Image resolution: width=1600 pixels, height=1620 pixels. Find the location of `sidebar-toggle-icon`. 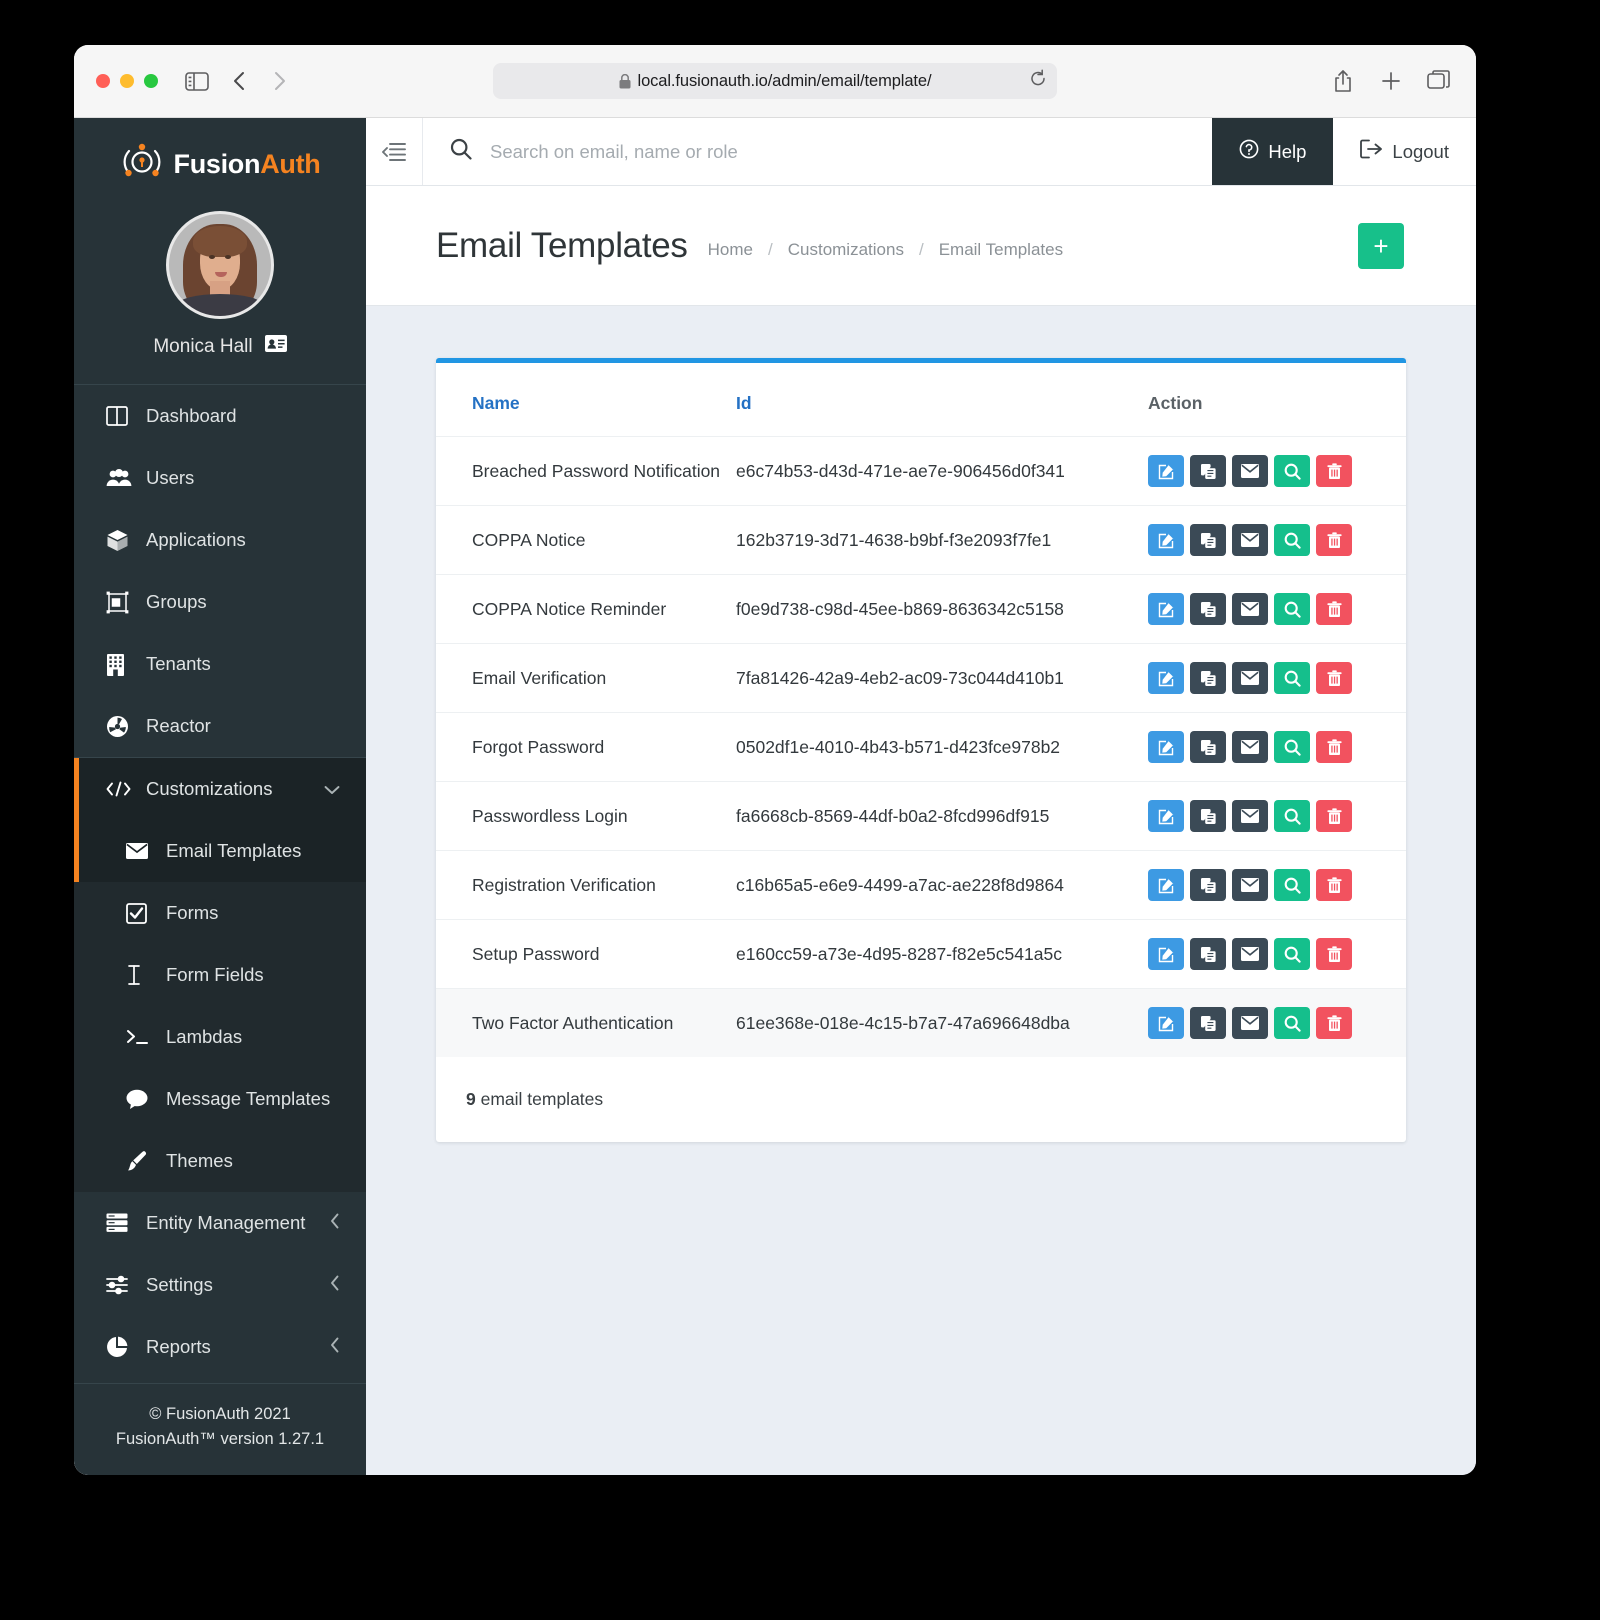

sidebar-toggle-icon is located at coordinates (197, 81).